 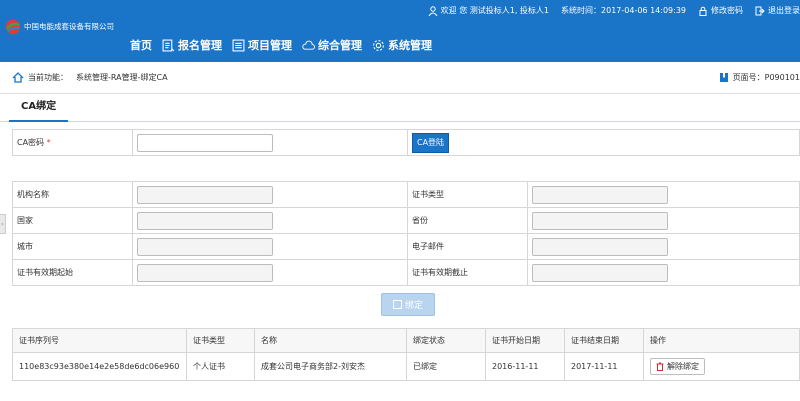 What do you see at coordinates (99, 340) in the screenshot?
I see `col-serial: 证书序列号` at bounding box center [99, 340].